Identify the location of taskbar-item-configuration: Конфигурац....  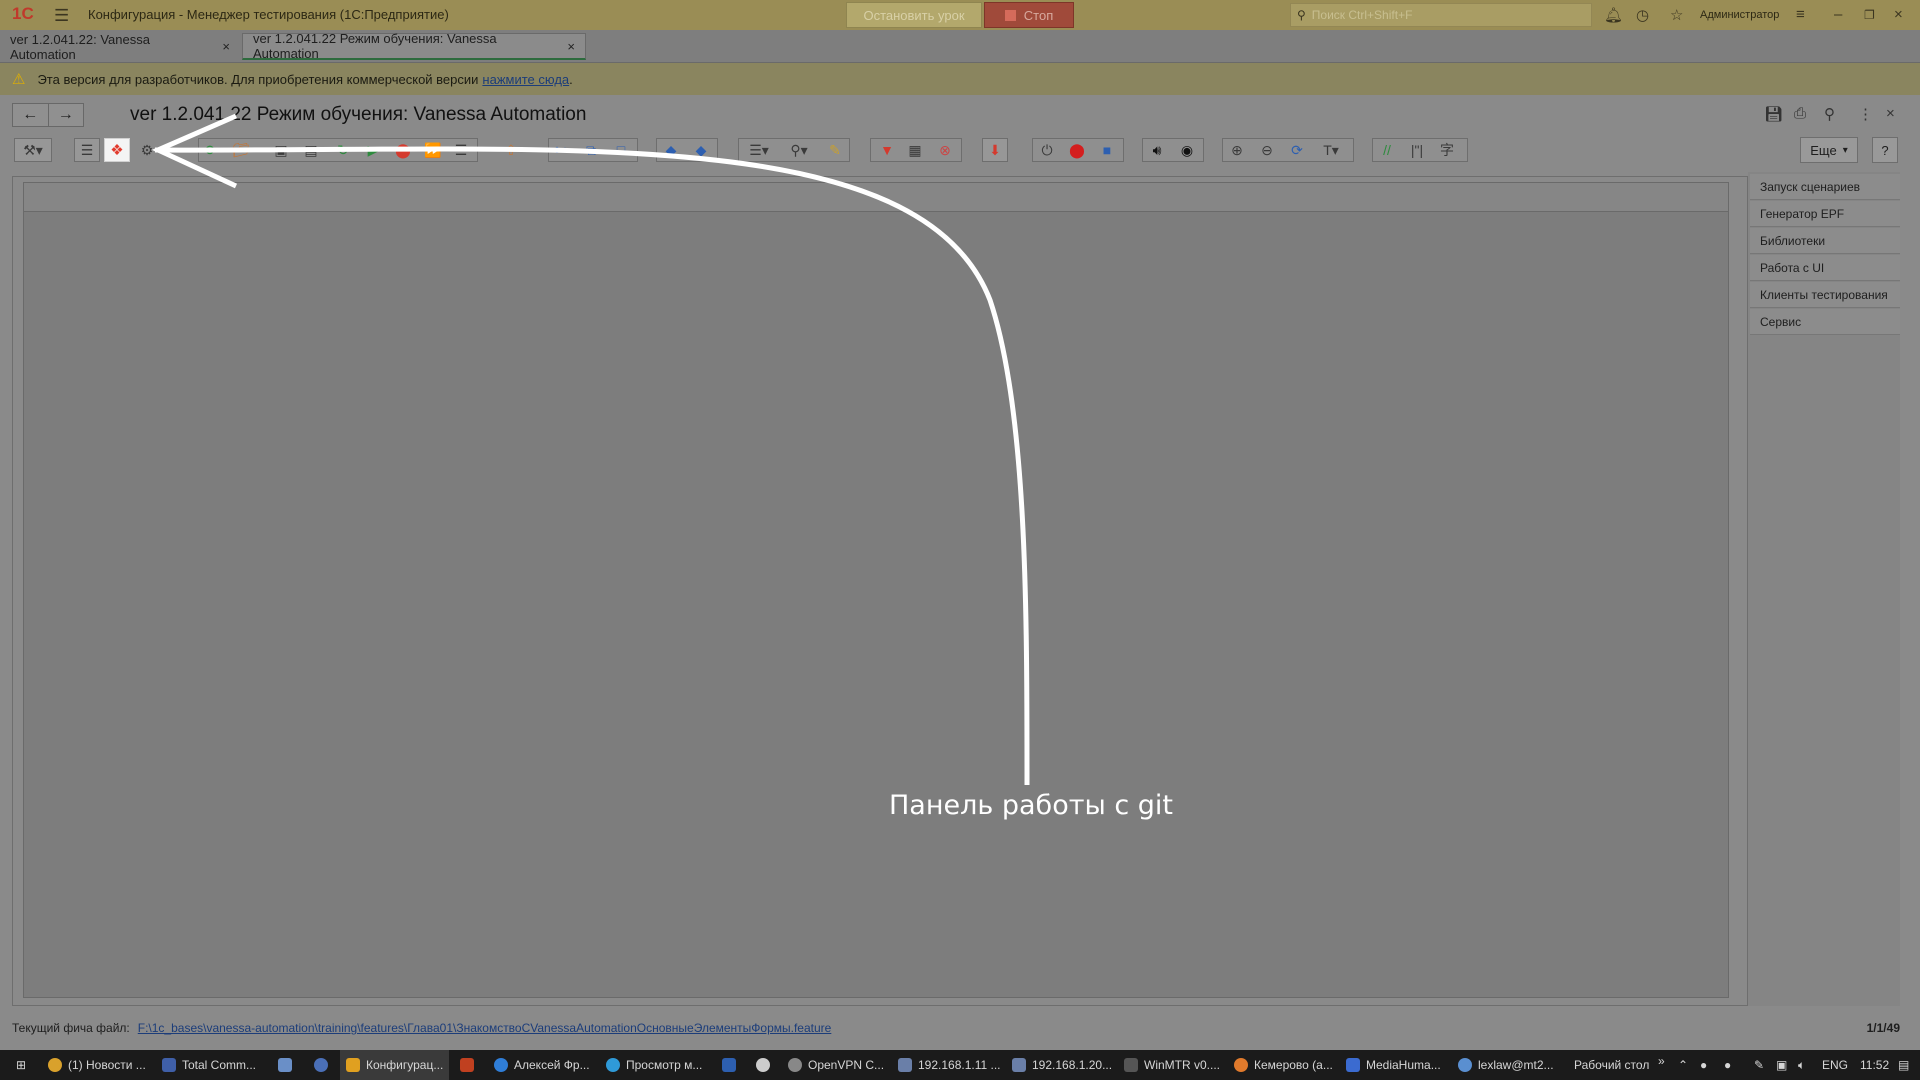
(395, 1065).